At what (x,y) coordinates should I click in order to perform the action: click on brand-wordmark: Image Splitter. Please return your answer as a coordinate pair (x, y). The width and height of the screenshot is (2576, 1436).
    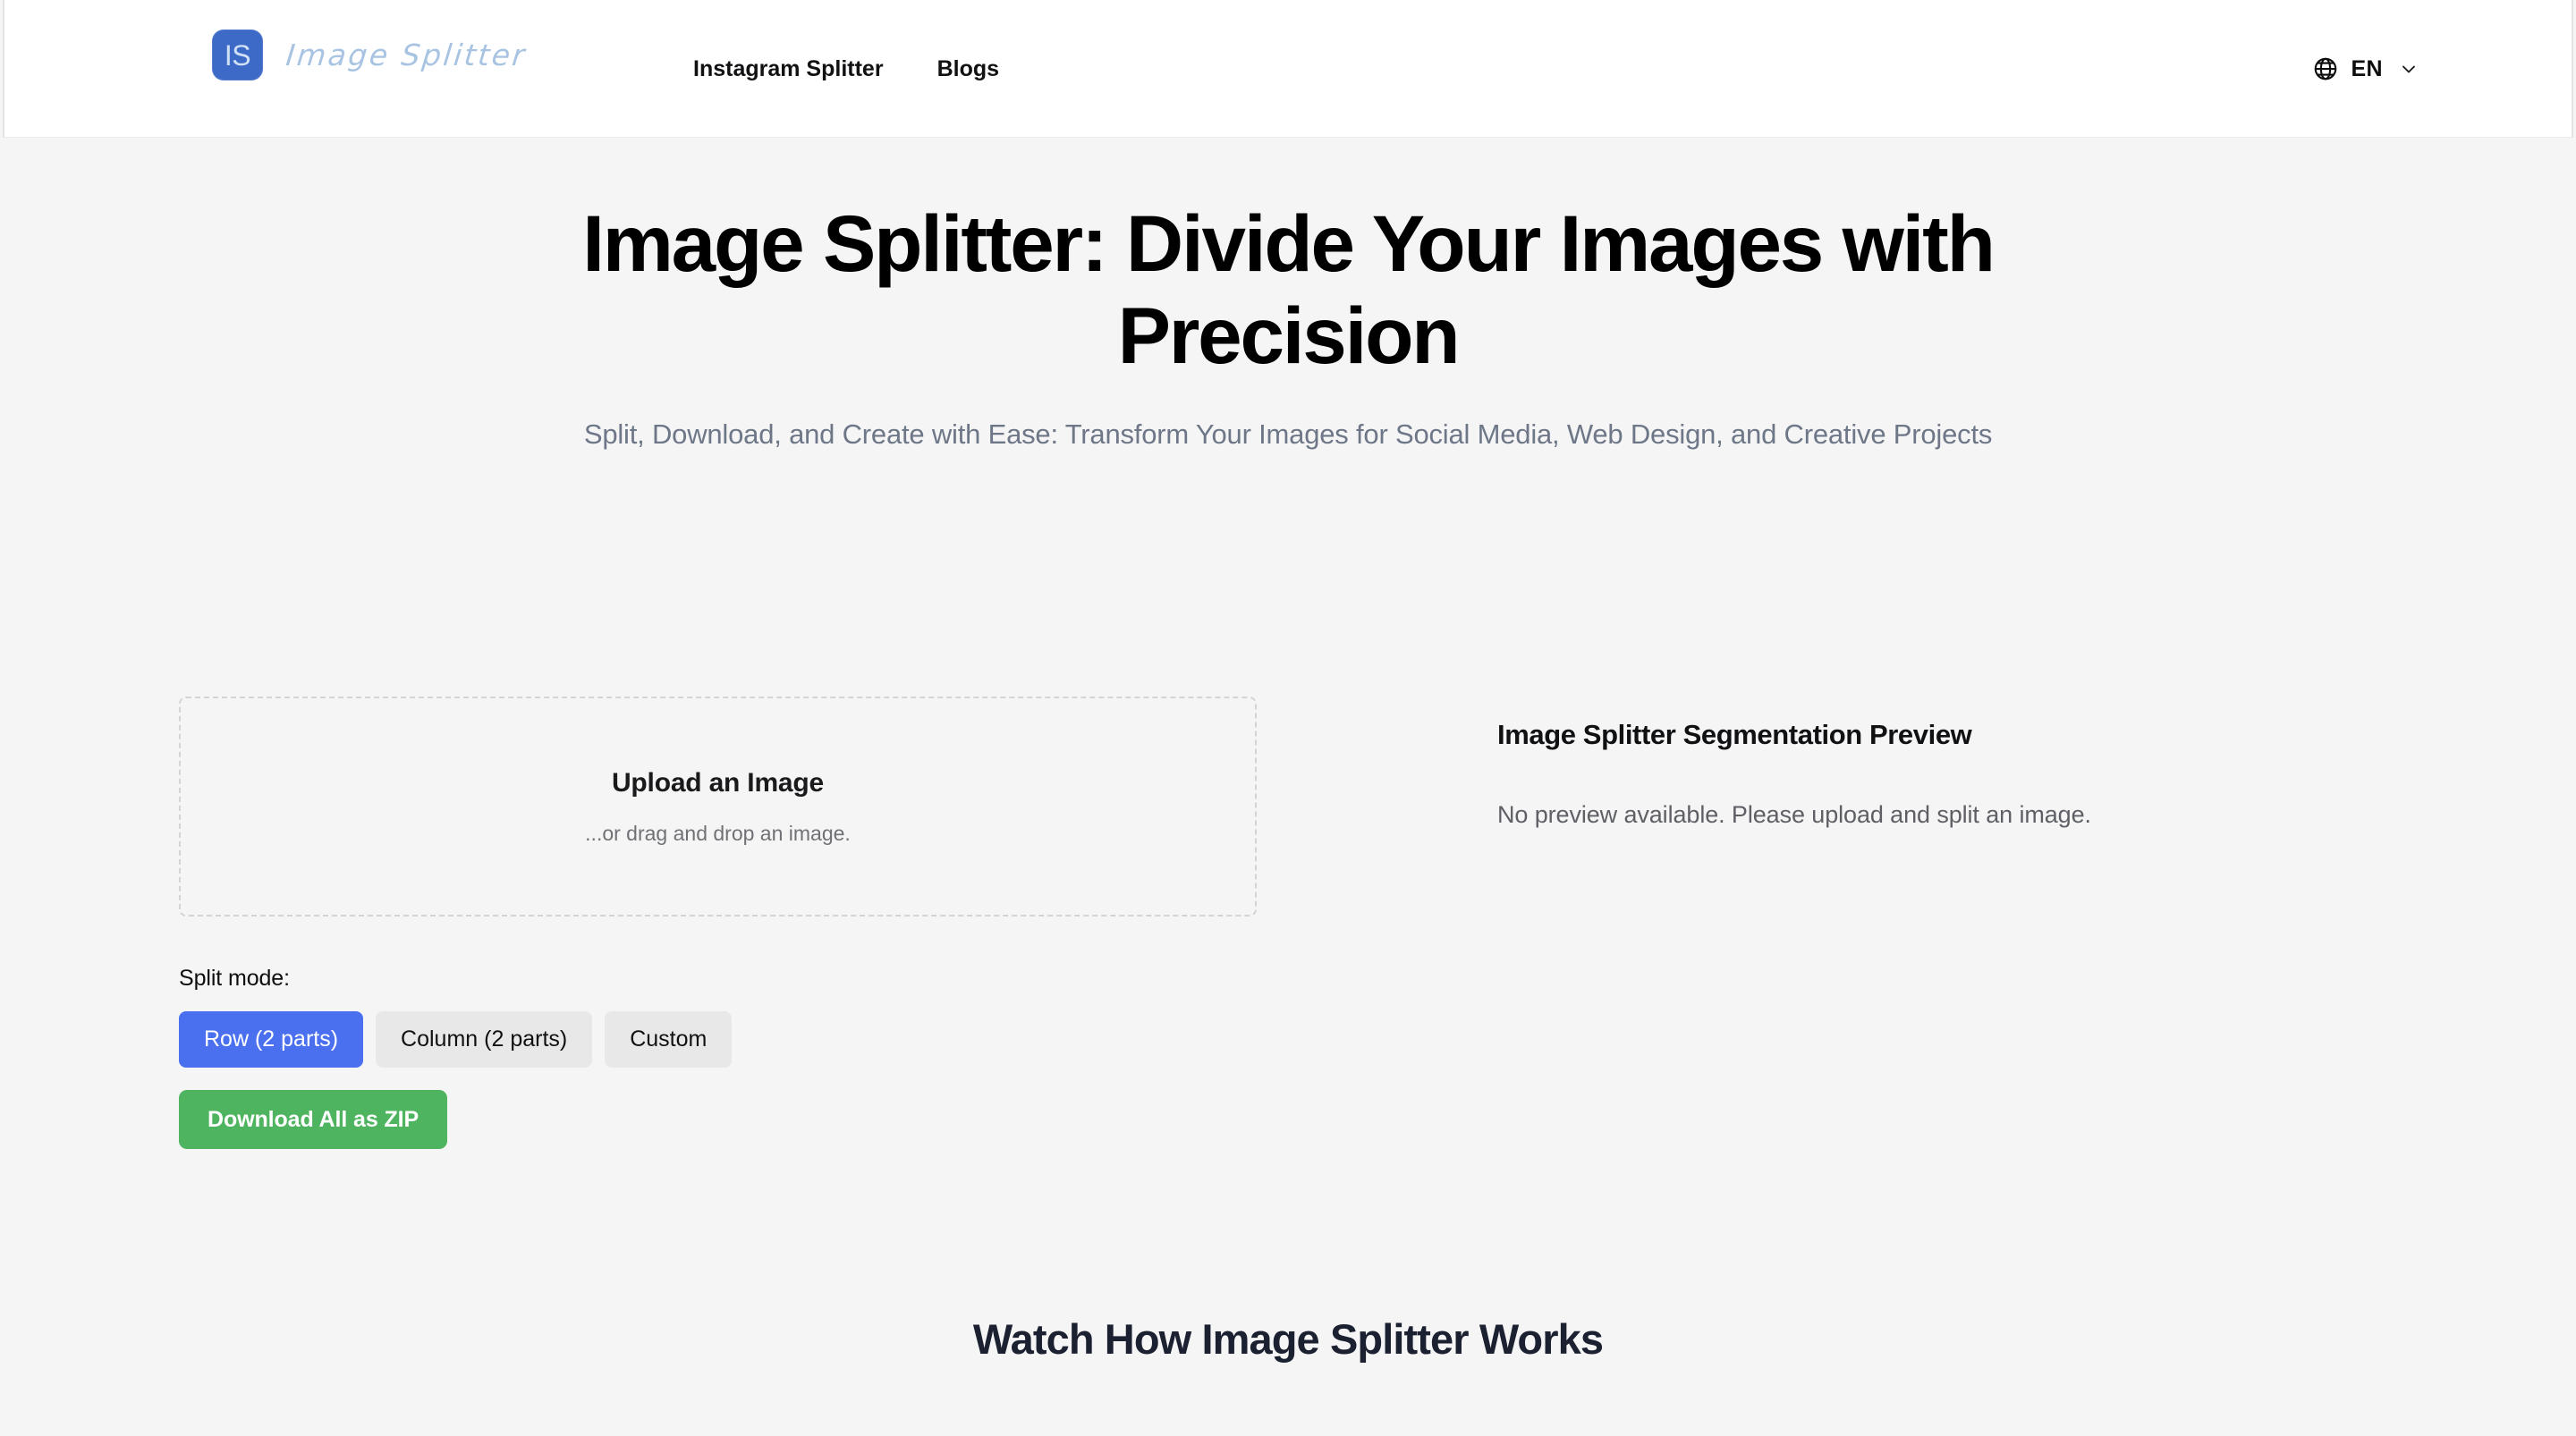
    Looking at the image, I should click on (406, 55).